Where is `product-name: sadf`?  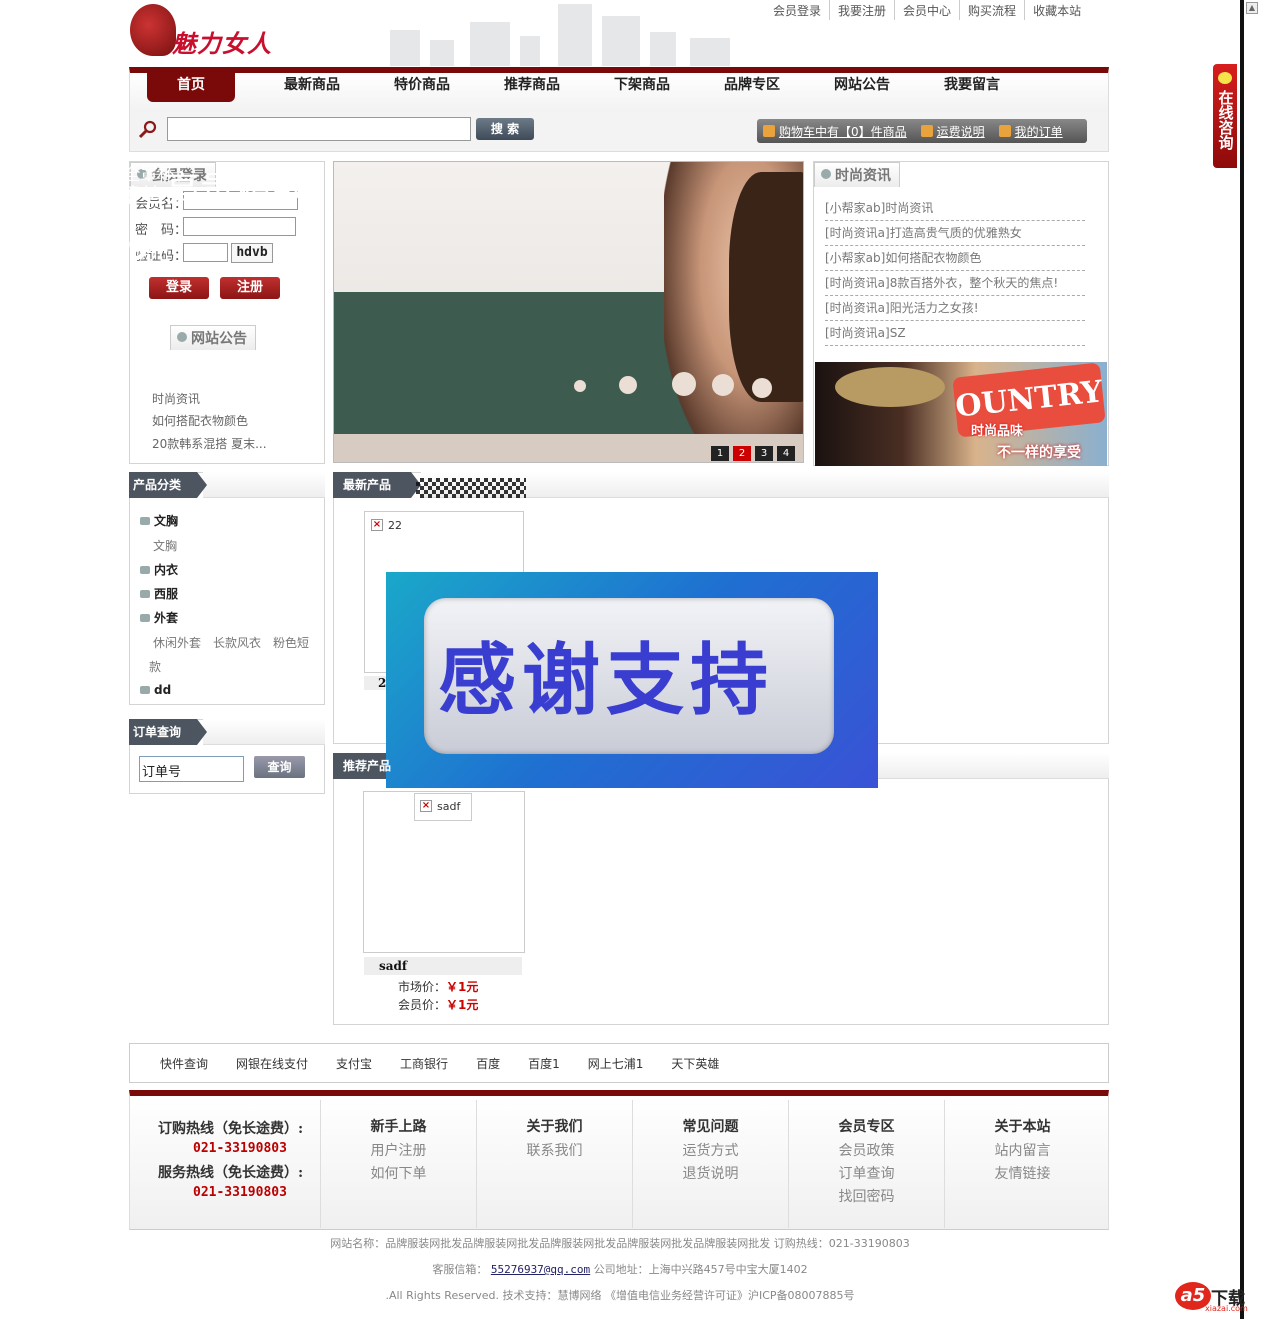 product-name: sadf is located at coordinates (443, 966).